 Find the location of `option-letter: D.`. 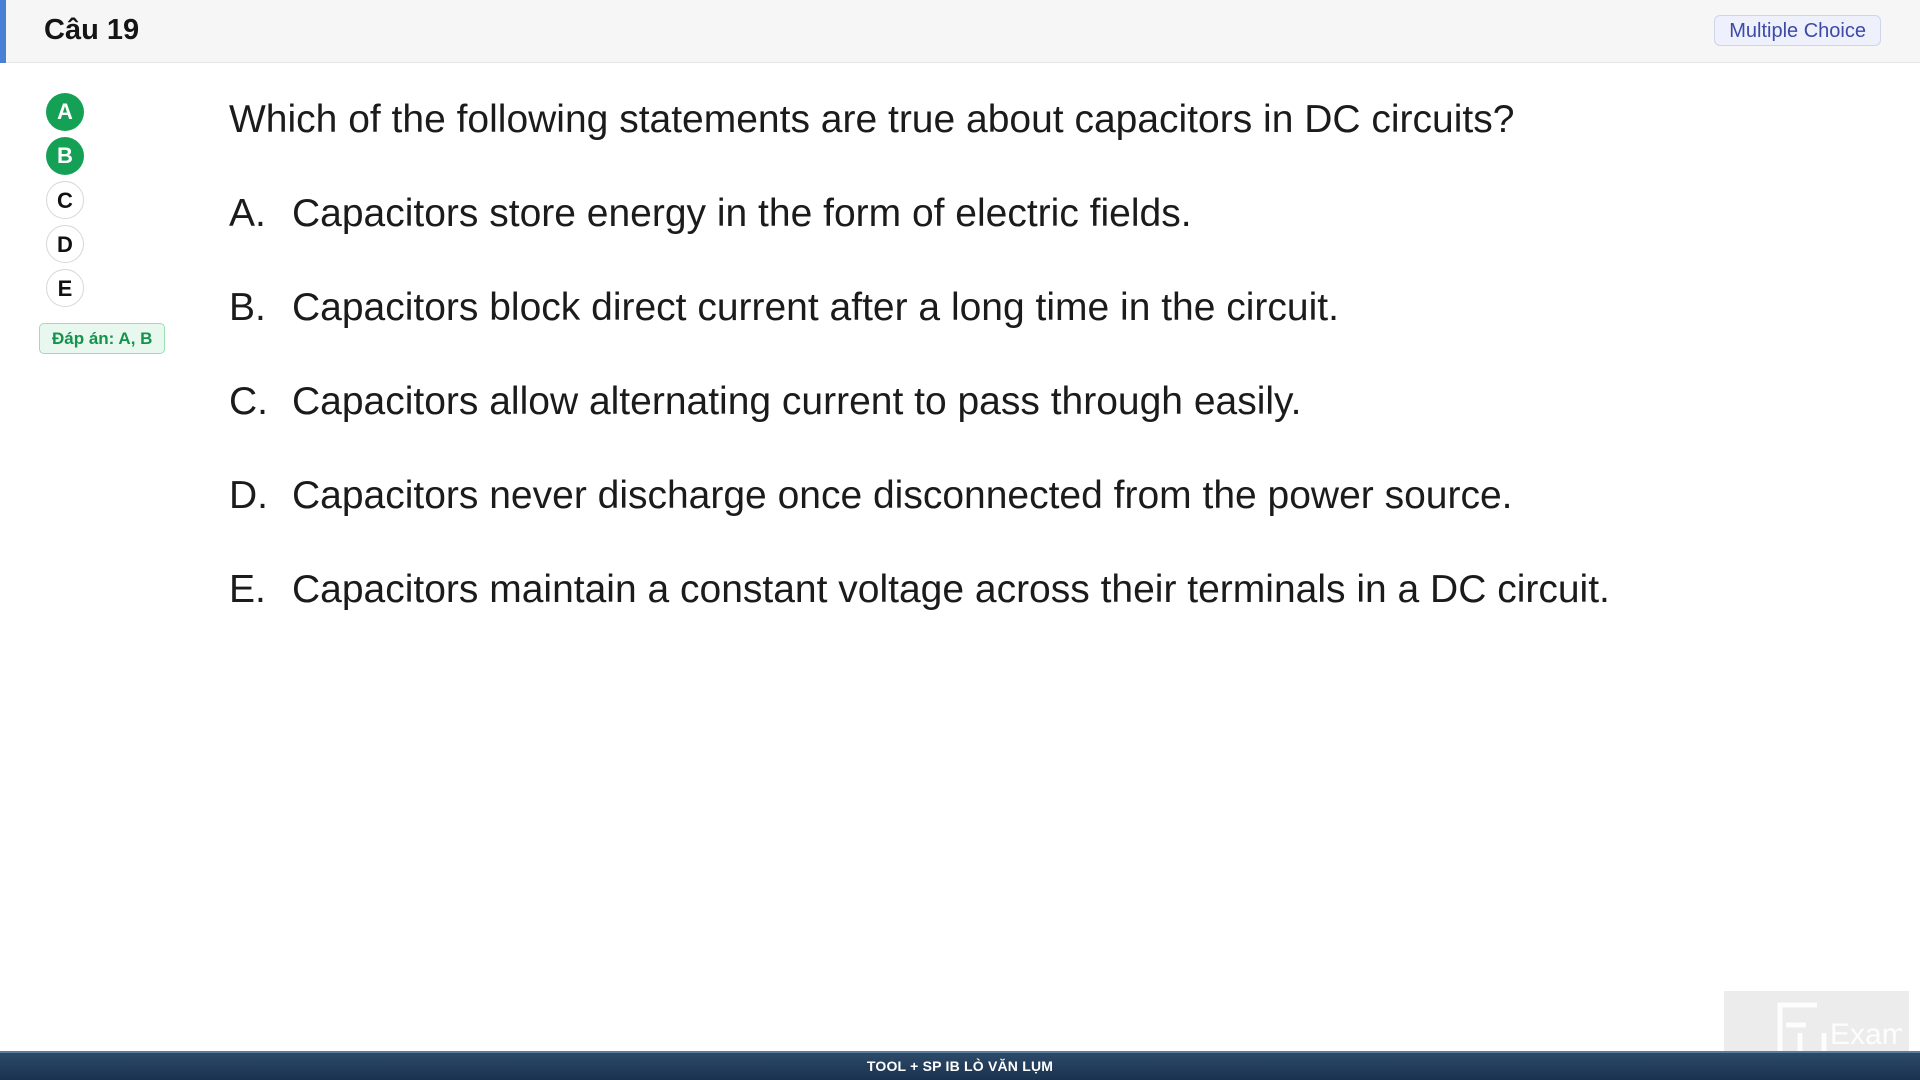

option-letter: D. is located at coordinates (248, 495).